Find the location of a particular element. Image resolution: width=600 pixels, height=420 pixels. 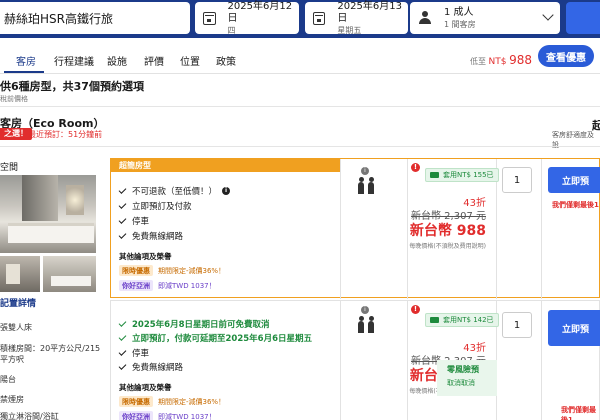

risk-free-booking-box: 零風險預 取消取消 is located at coordinates (467, 378).